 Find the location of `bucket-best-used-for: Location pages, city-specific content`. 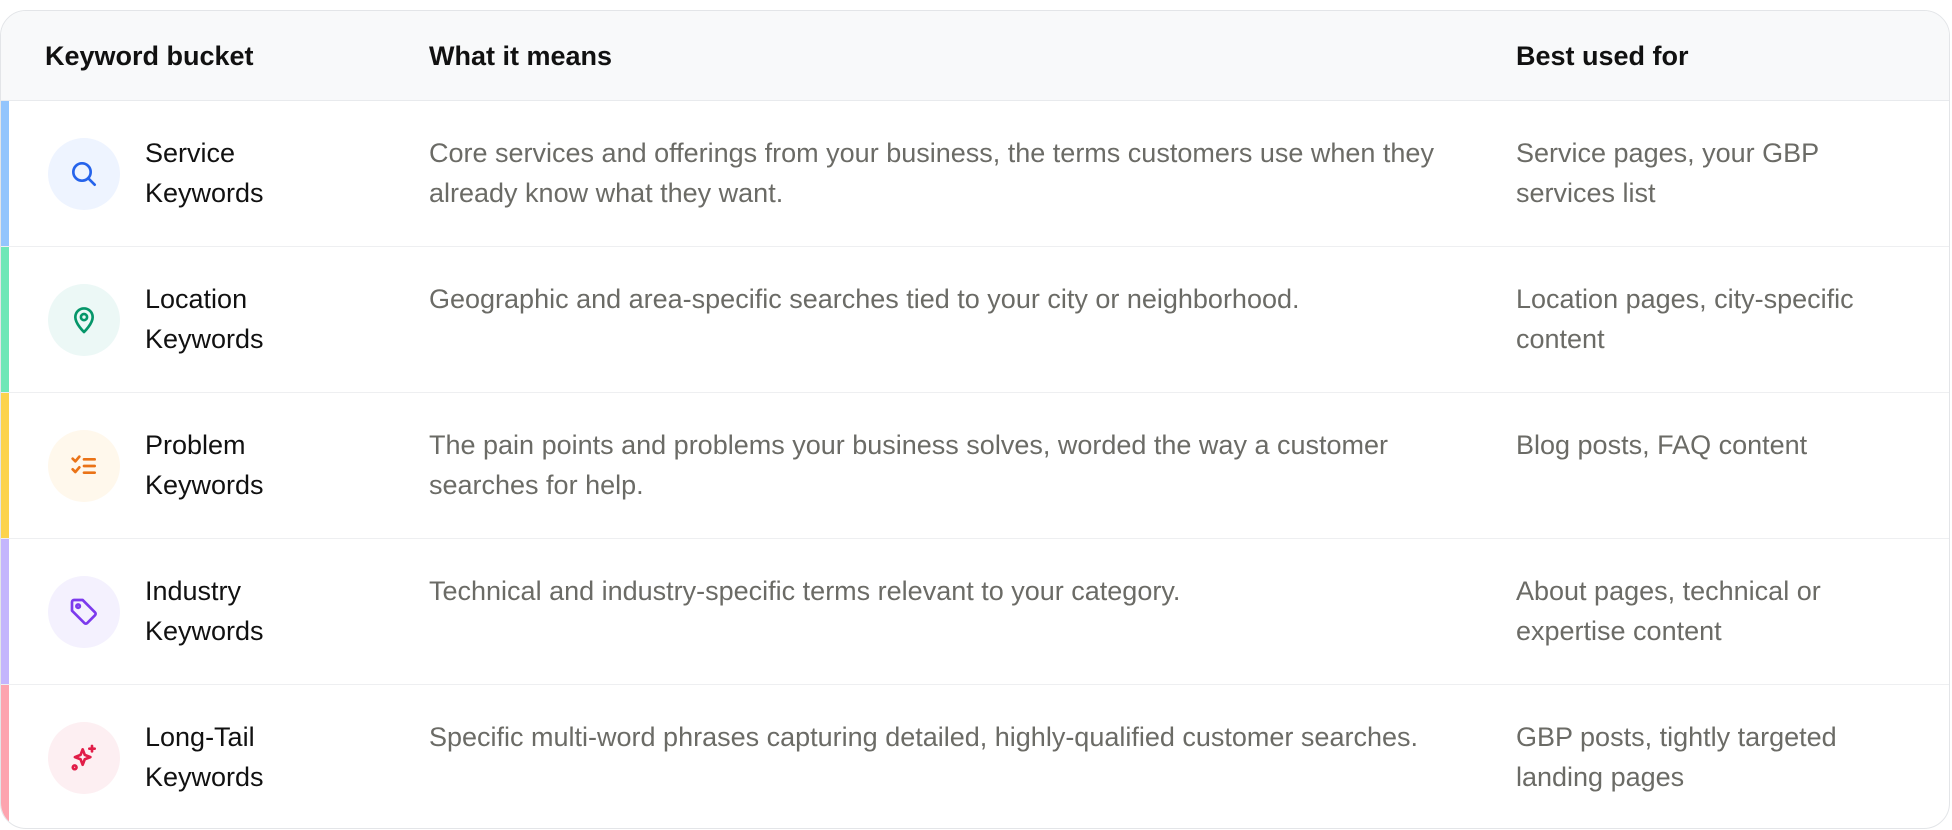

bucket-best-used-for: Location pages, city-specific content is located at coordinates (1685, 319).